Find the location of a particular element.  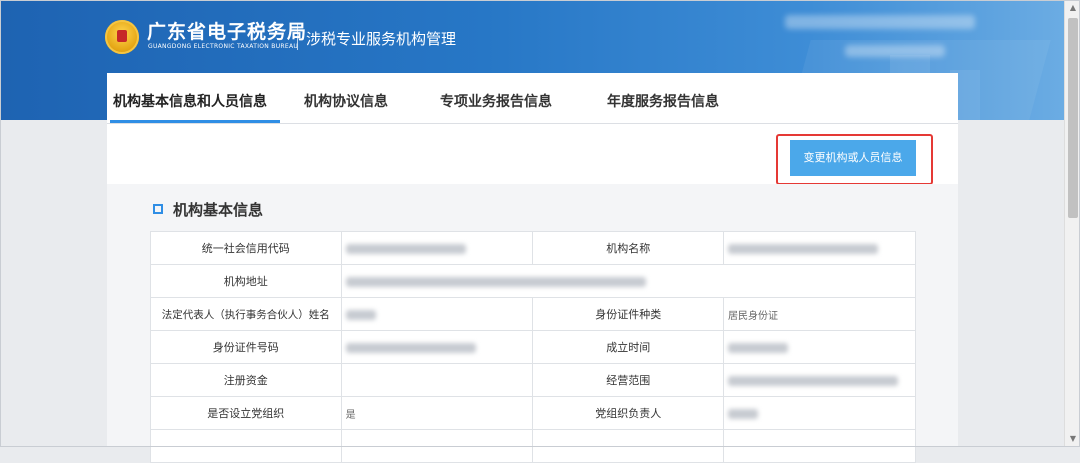

value-registered-capital is located at coordinates (437, 380).